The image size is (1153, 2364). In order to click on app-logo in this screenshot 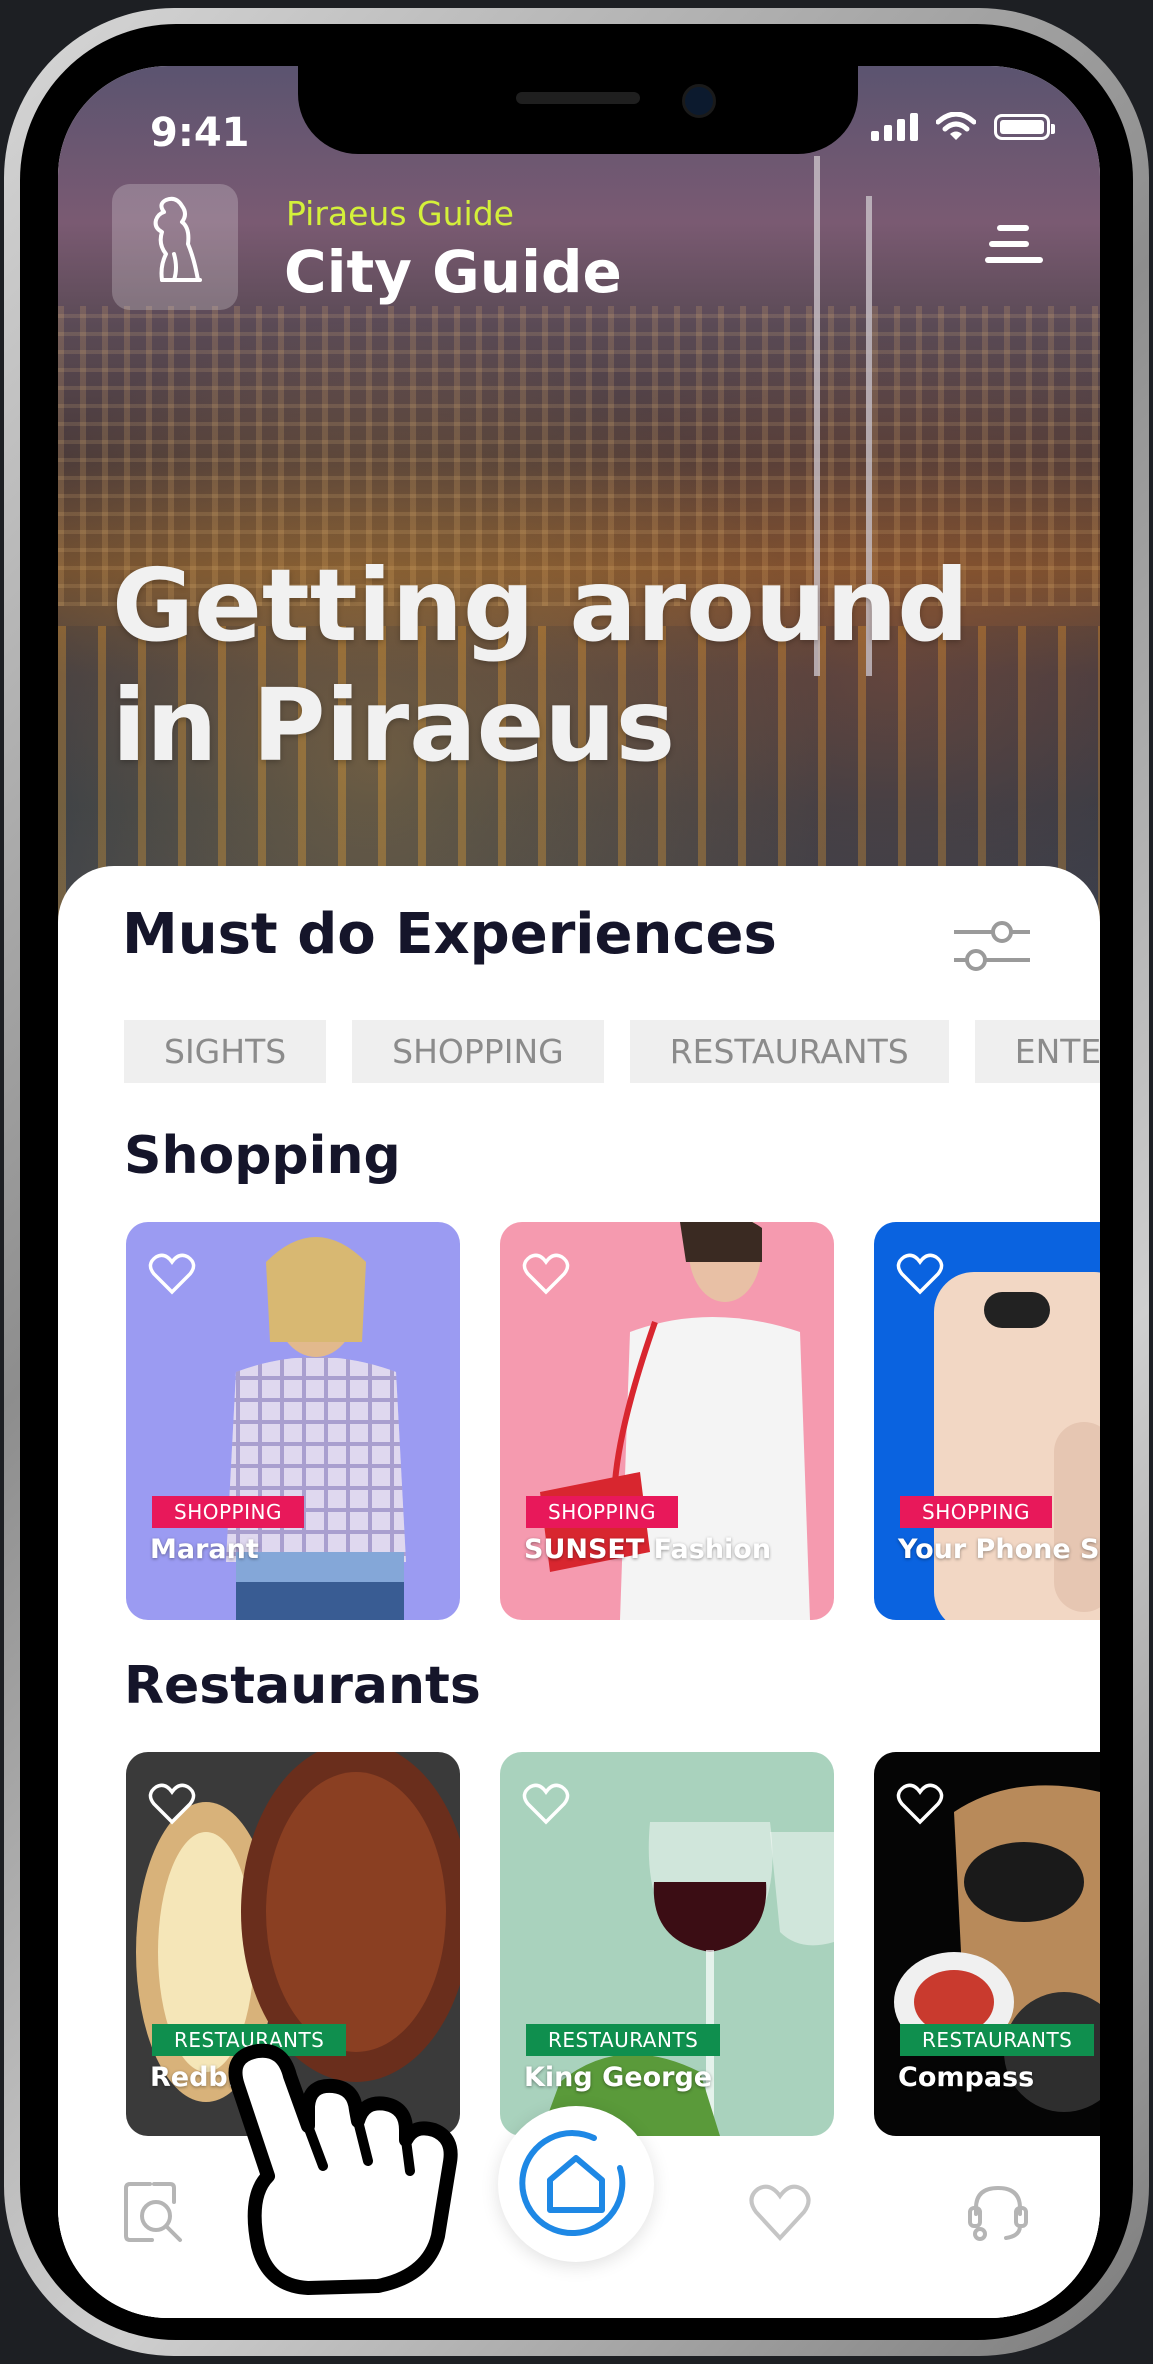, I will do `click(175, 247)`.